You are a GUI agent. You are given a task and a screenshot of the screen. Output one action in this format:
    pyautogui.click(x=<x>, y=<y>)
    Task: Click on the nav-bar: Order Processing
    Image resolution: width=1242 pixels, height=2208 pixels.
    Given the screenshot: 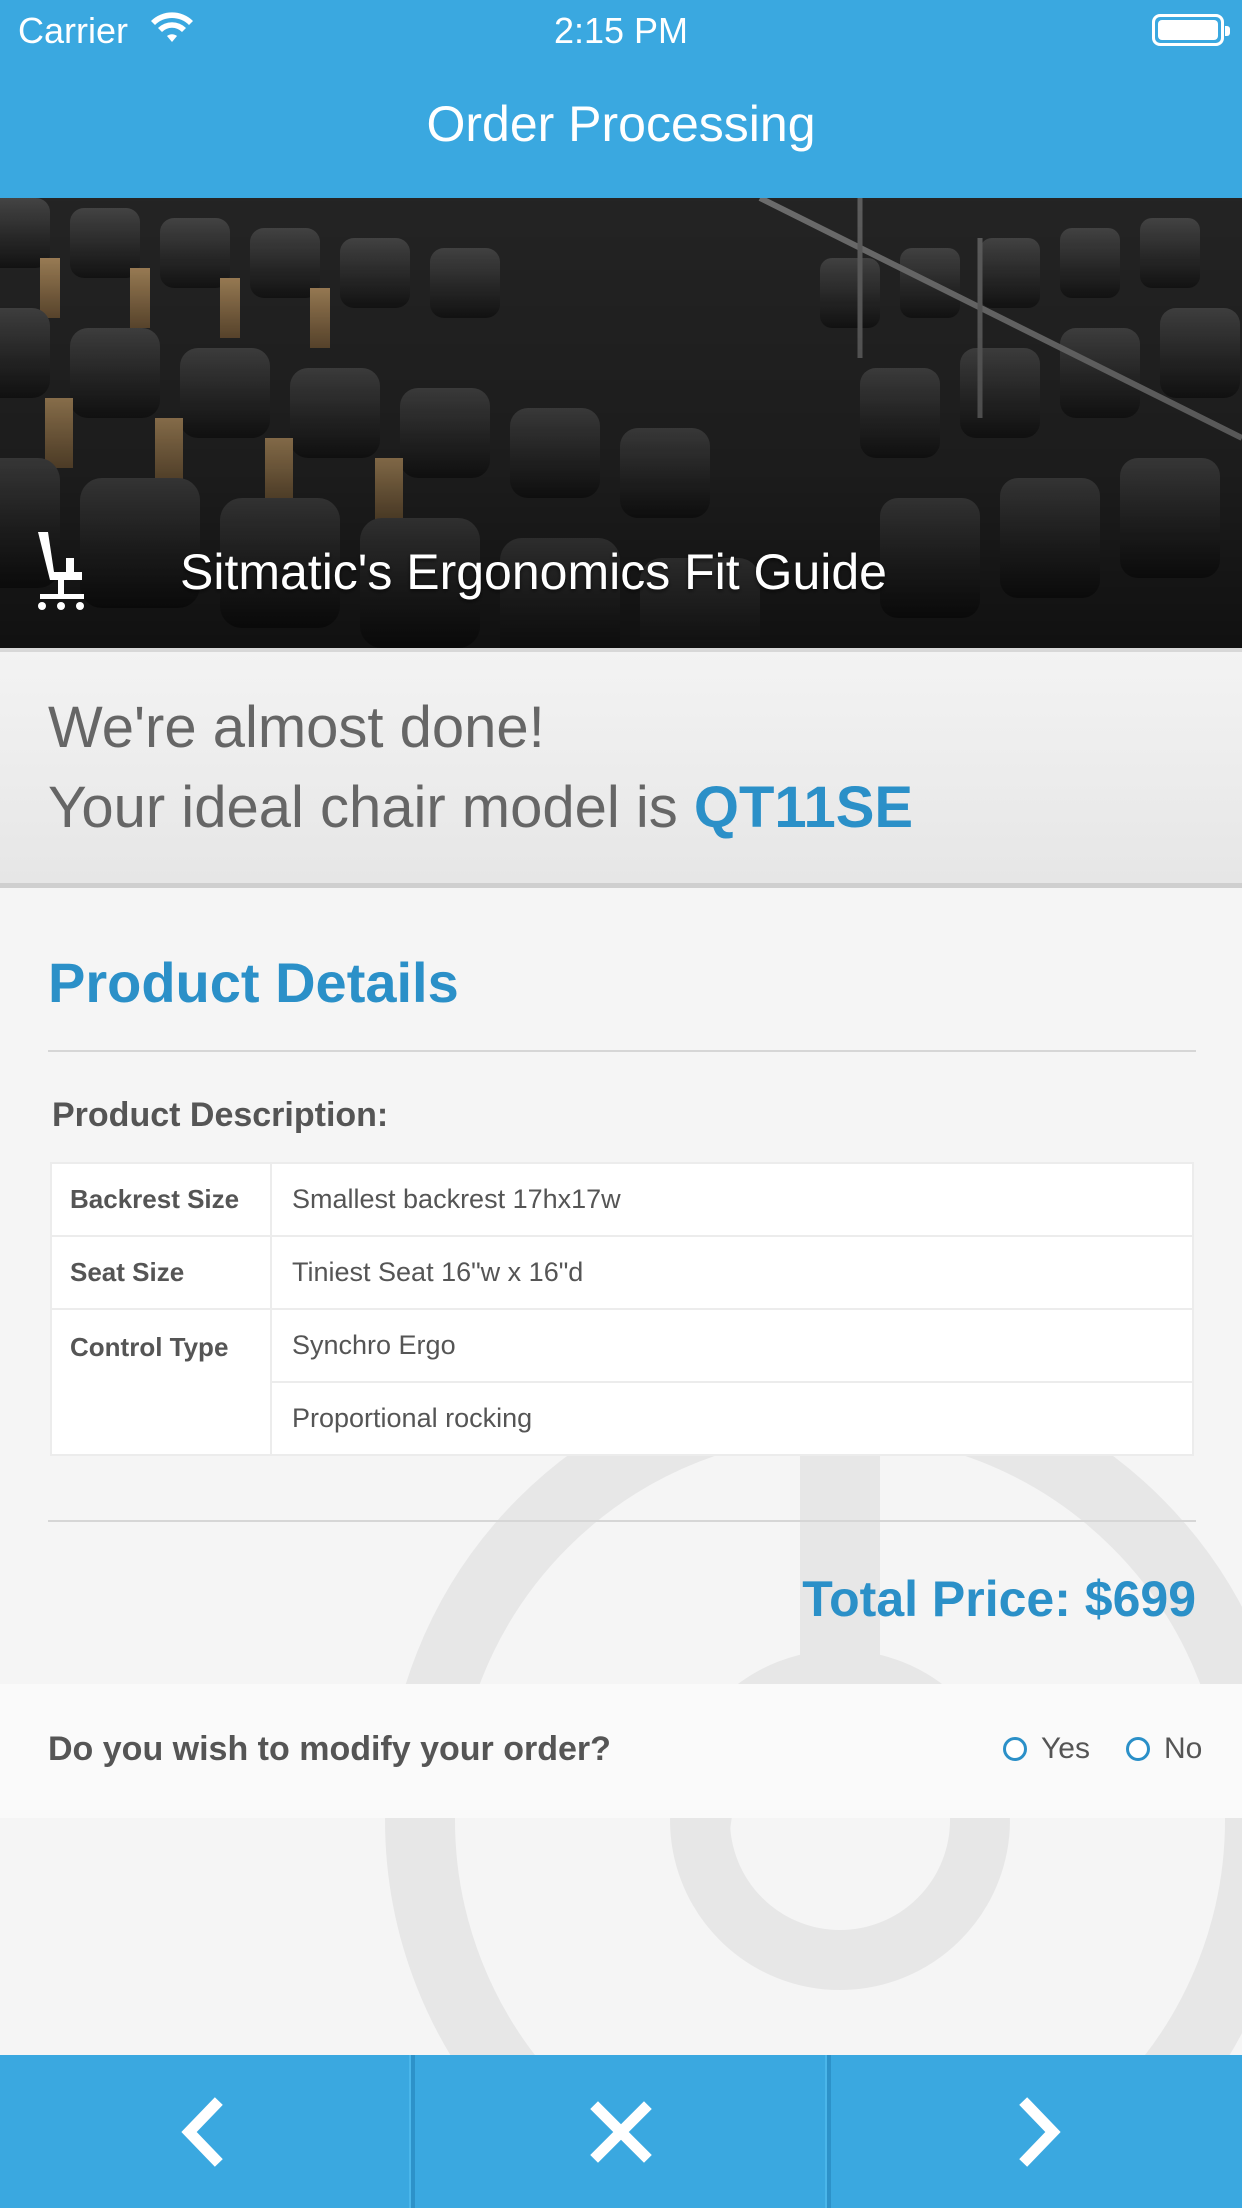 What is the action you would take?
    pyautogui.click(x=621, y=130)
    